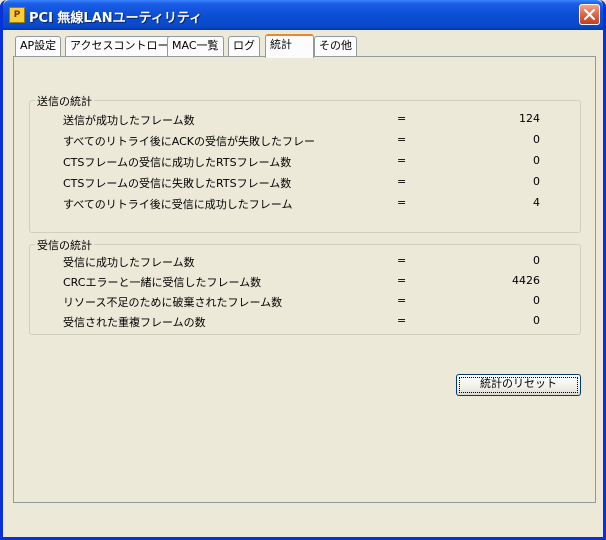  Describe the element at coordinates (173, 302) in the screenshot. I see `stat-label: リソース不足のために破棄されたフレーム数` at that location.